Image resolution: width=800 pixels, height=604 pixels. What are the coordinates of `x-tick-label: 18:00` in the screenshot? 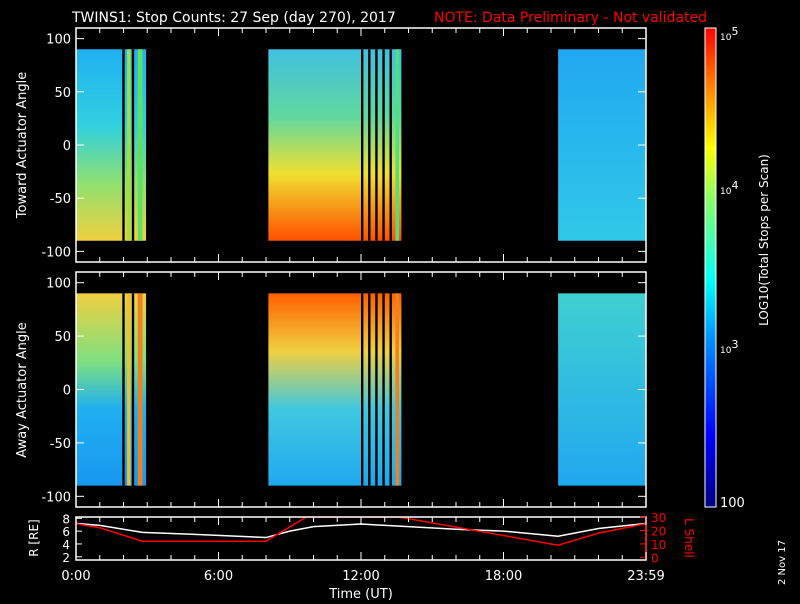 It's located at (503, 576).